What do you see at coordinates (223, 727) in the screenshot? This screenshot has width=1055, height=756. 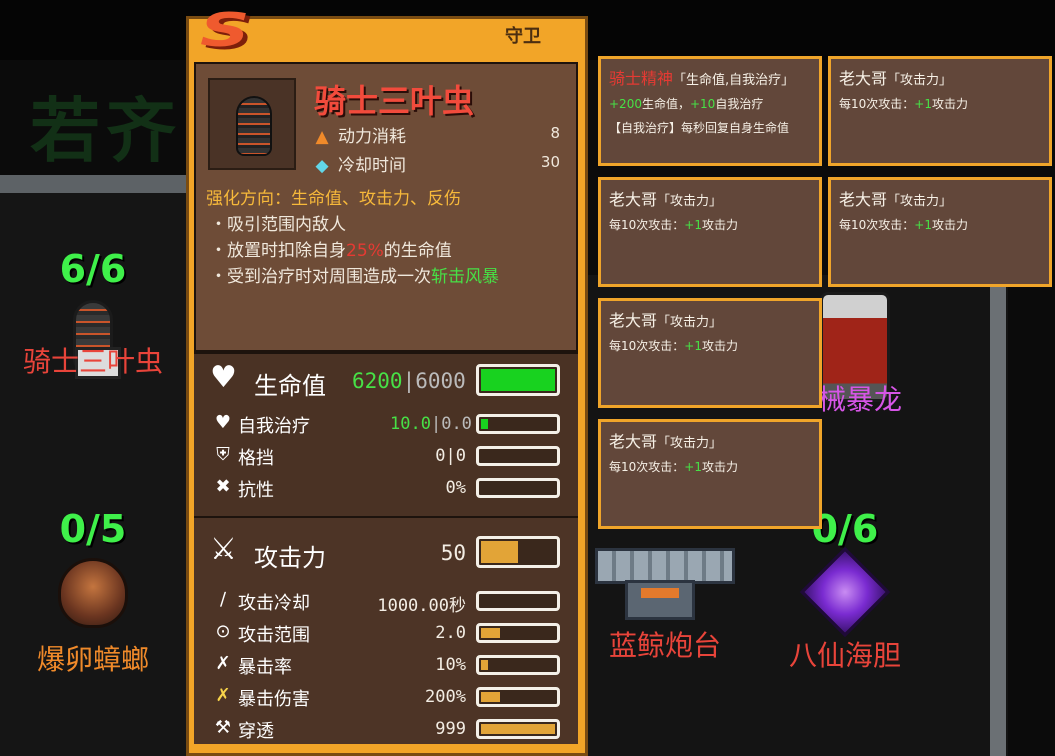 I see `wrench-icon: ⚒` at bounding box center [223, 727].